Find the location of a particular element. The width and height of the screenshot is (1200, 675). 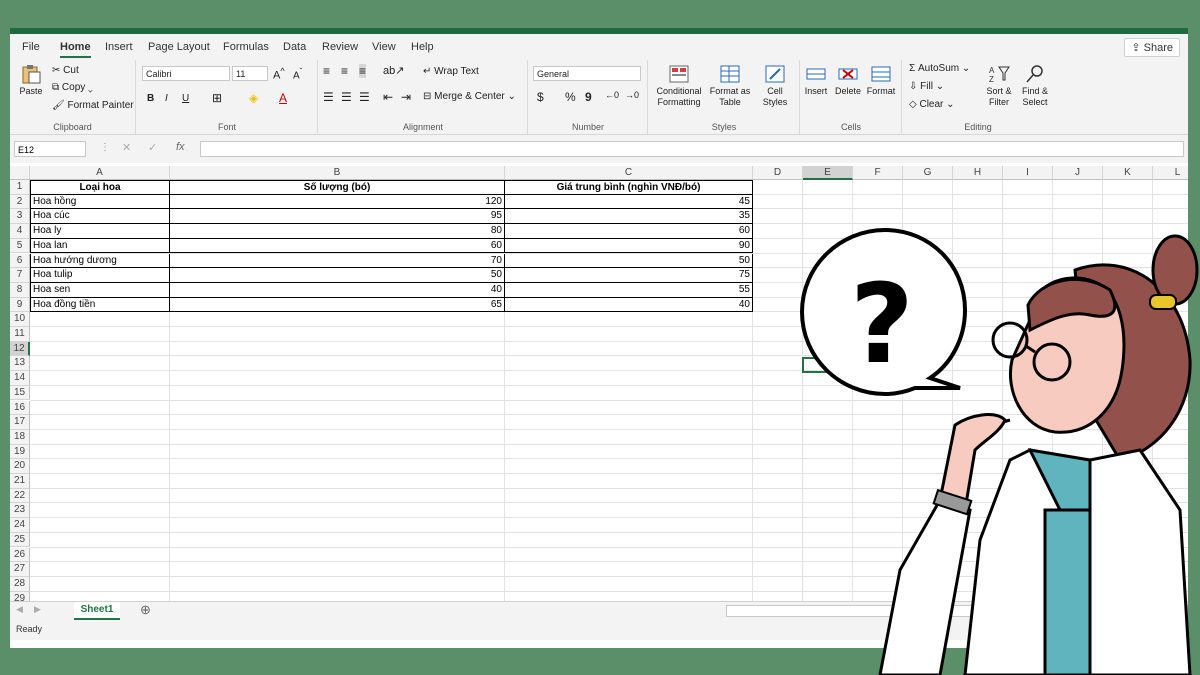

tab-home: Home is located at coordinates (75, 49).